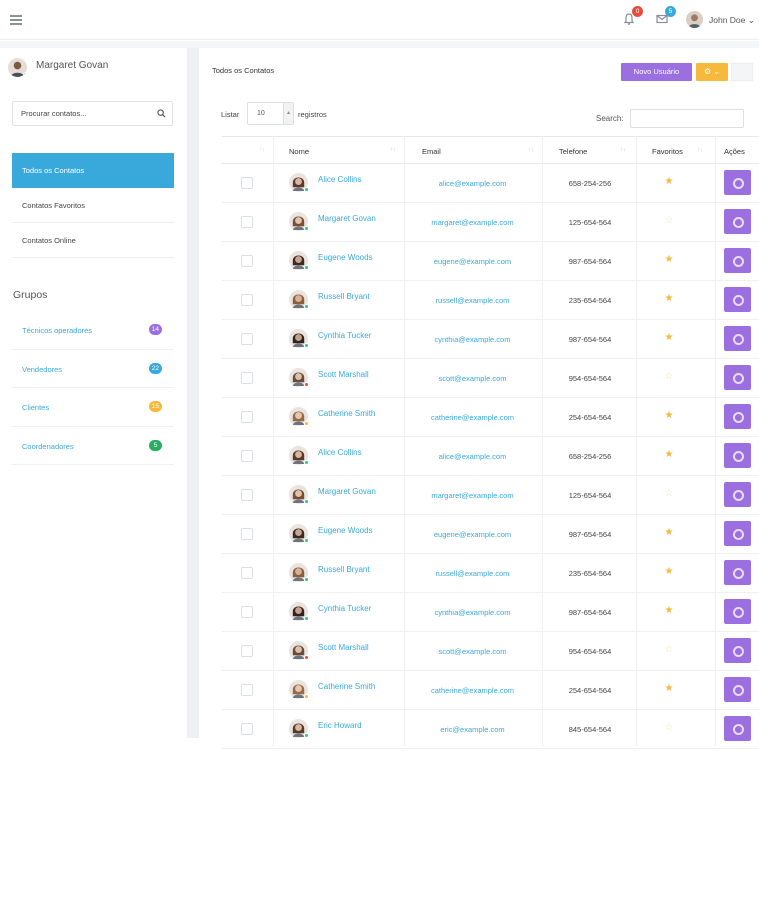 The width and height of the screenshot is (759, 900). I want to click on group-item-clients: Clientes 15, so click(93, 407).